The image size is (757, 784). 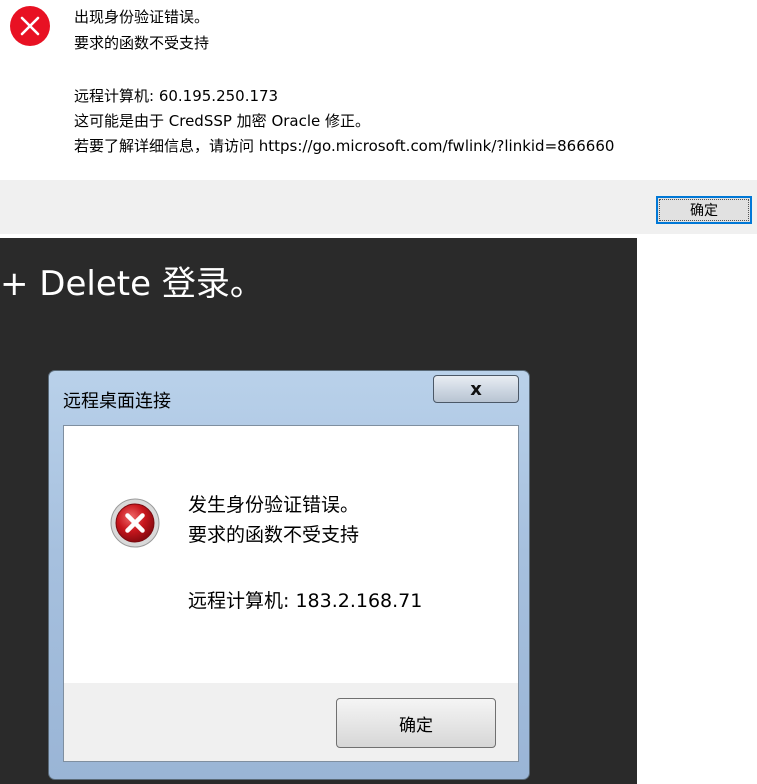 What do you see at coordinates (416, 725) in the screenshot?
I see `ok-button-label: 确定` at bounding box center [416, 725].